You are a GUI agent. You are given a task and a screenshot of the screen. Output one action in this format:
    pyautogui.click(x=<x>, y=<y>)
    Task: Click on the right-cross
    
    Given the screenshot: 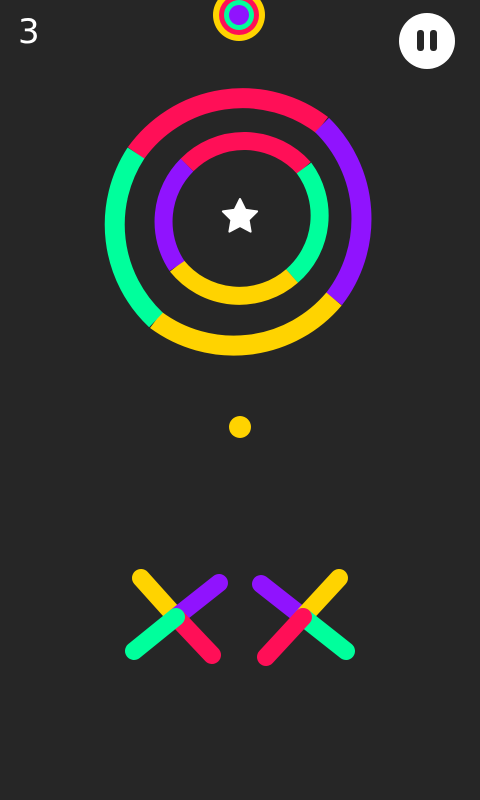 What is the action you would take?
    pyautogui.click(x=303, y=617)
    